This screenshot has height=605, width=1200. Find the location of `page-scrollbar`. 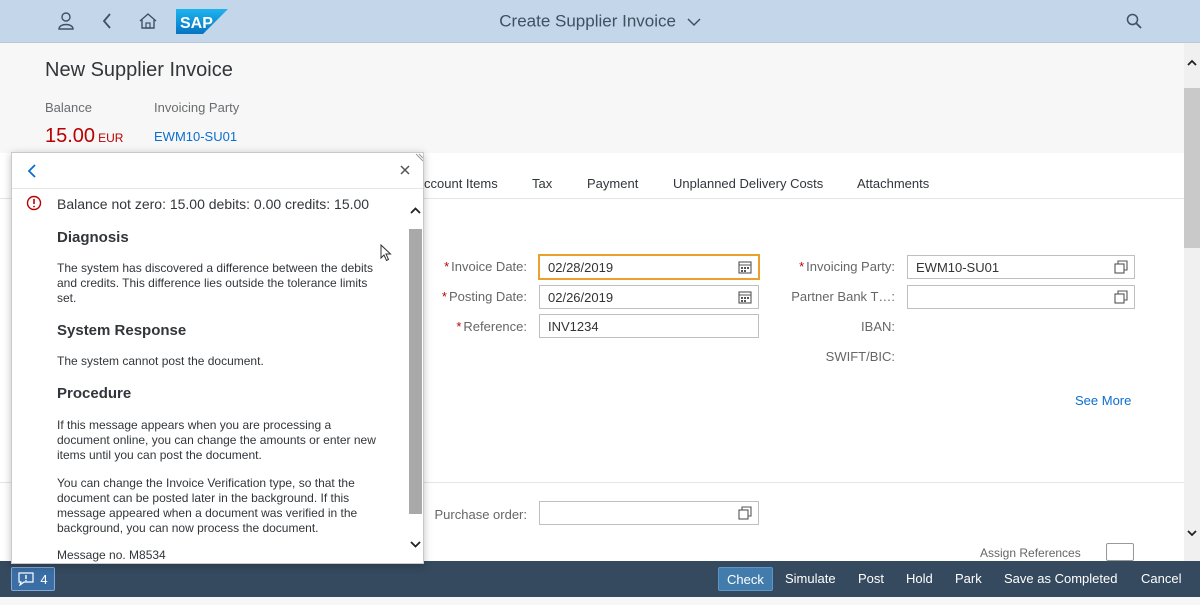

page-scrollbar is located at coordinates (1192, 302).